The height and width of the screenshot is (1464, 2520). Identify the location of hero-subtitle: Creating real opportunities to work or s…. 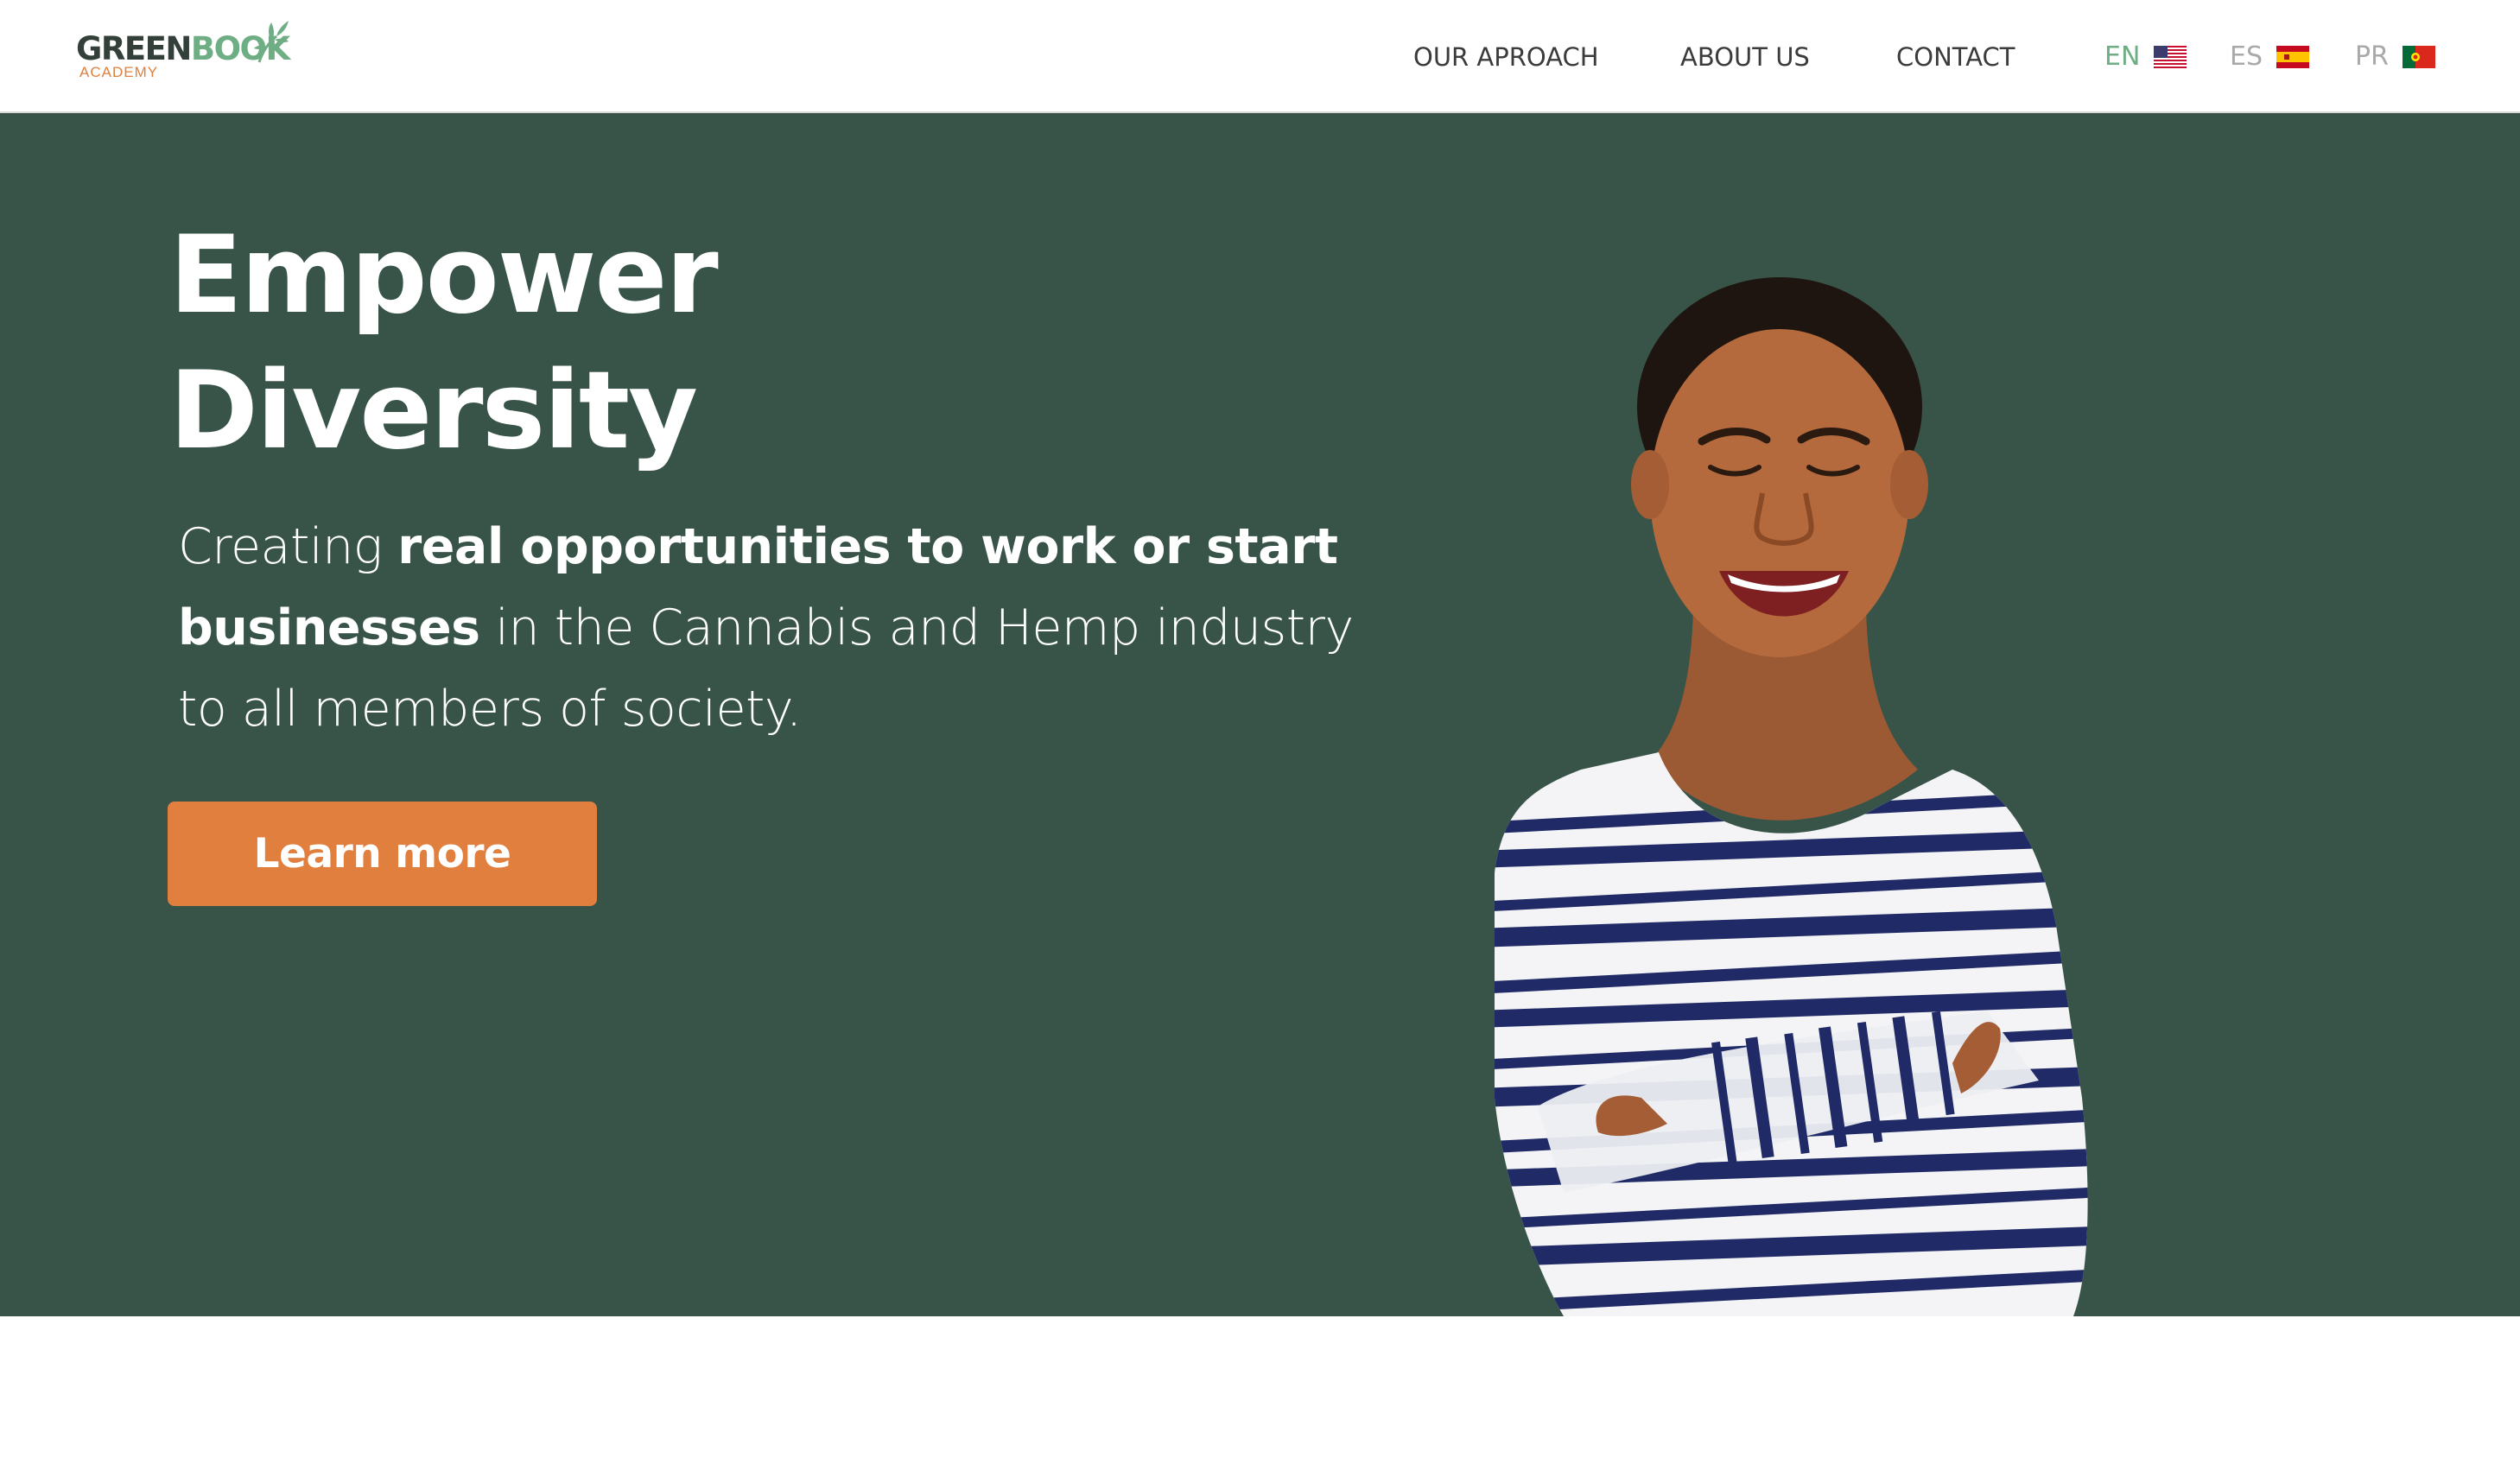
(791, 628).